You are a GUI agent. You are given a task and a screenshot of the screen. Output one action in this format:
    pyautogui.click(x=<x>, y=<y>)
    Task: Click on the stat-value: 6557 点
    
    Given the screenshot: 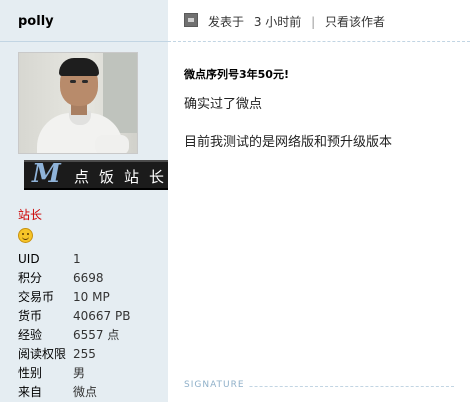 What is the action you would take?
    pyautogui.click(x=96, y=335)
    